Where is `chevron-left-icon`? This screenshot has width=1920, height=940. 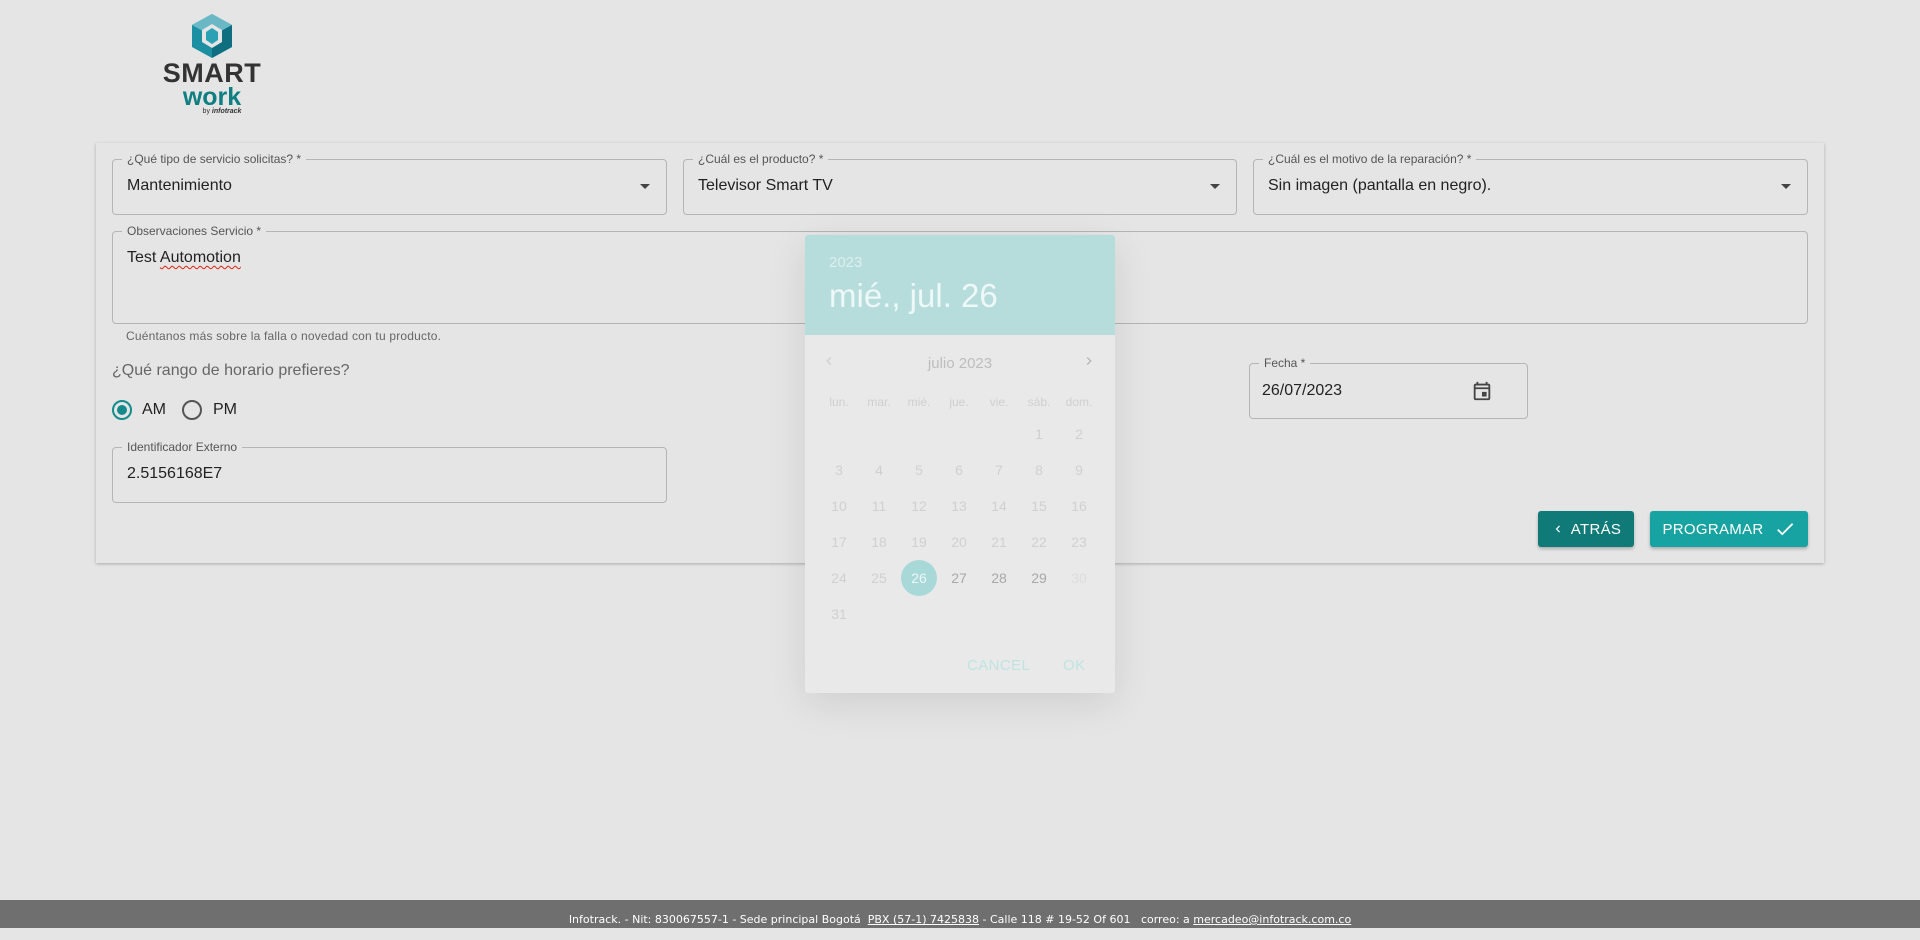 chevron-left-icon is located at coordinates (1557, 529).